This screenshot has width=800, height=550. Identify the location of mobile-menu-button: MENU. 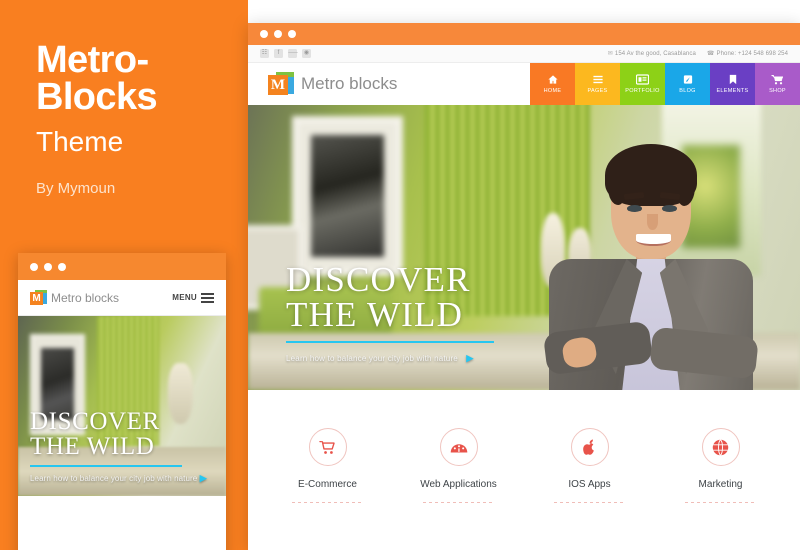
(193, 297).